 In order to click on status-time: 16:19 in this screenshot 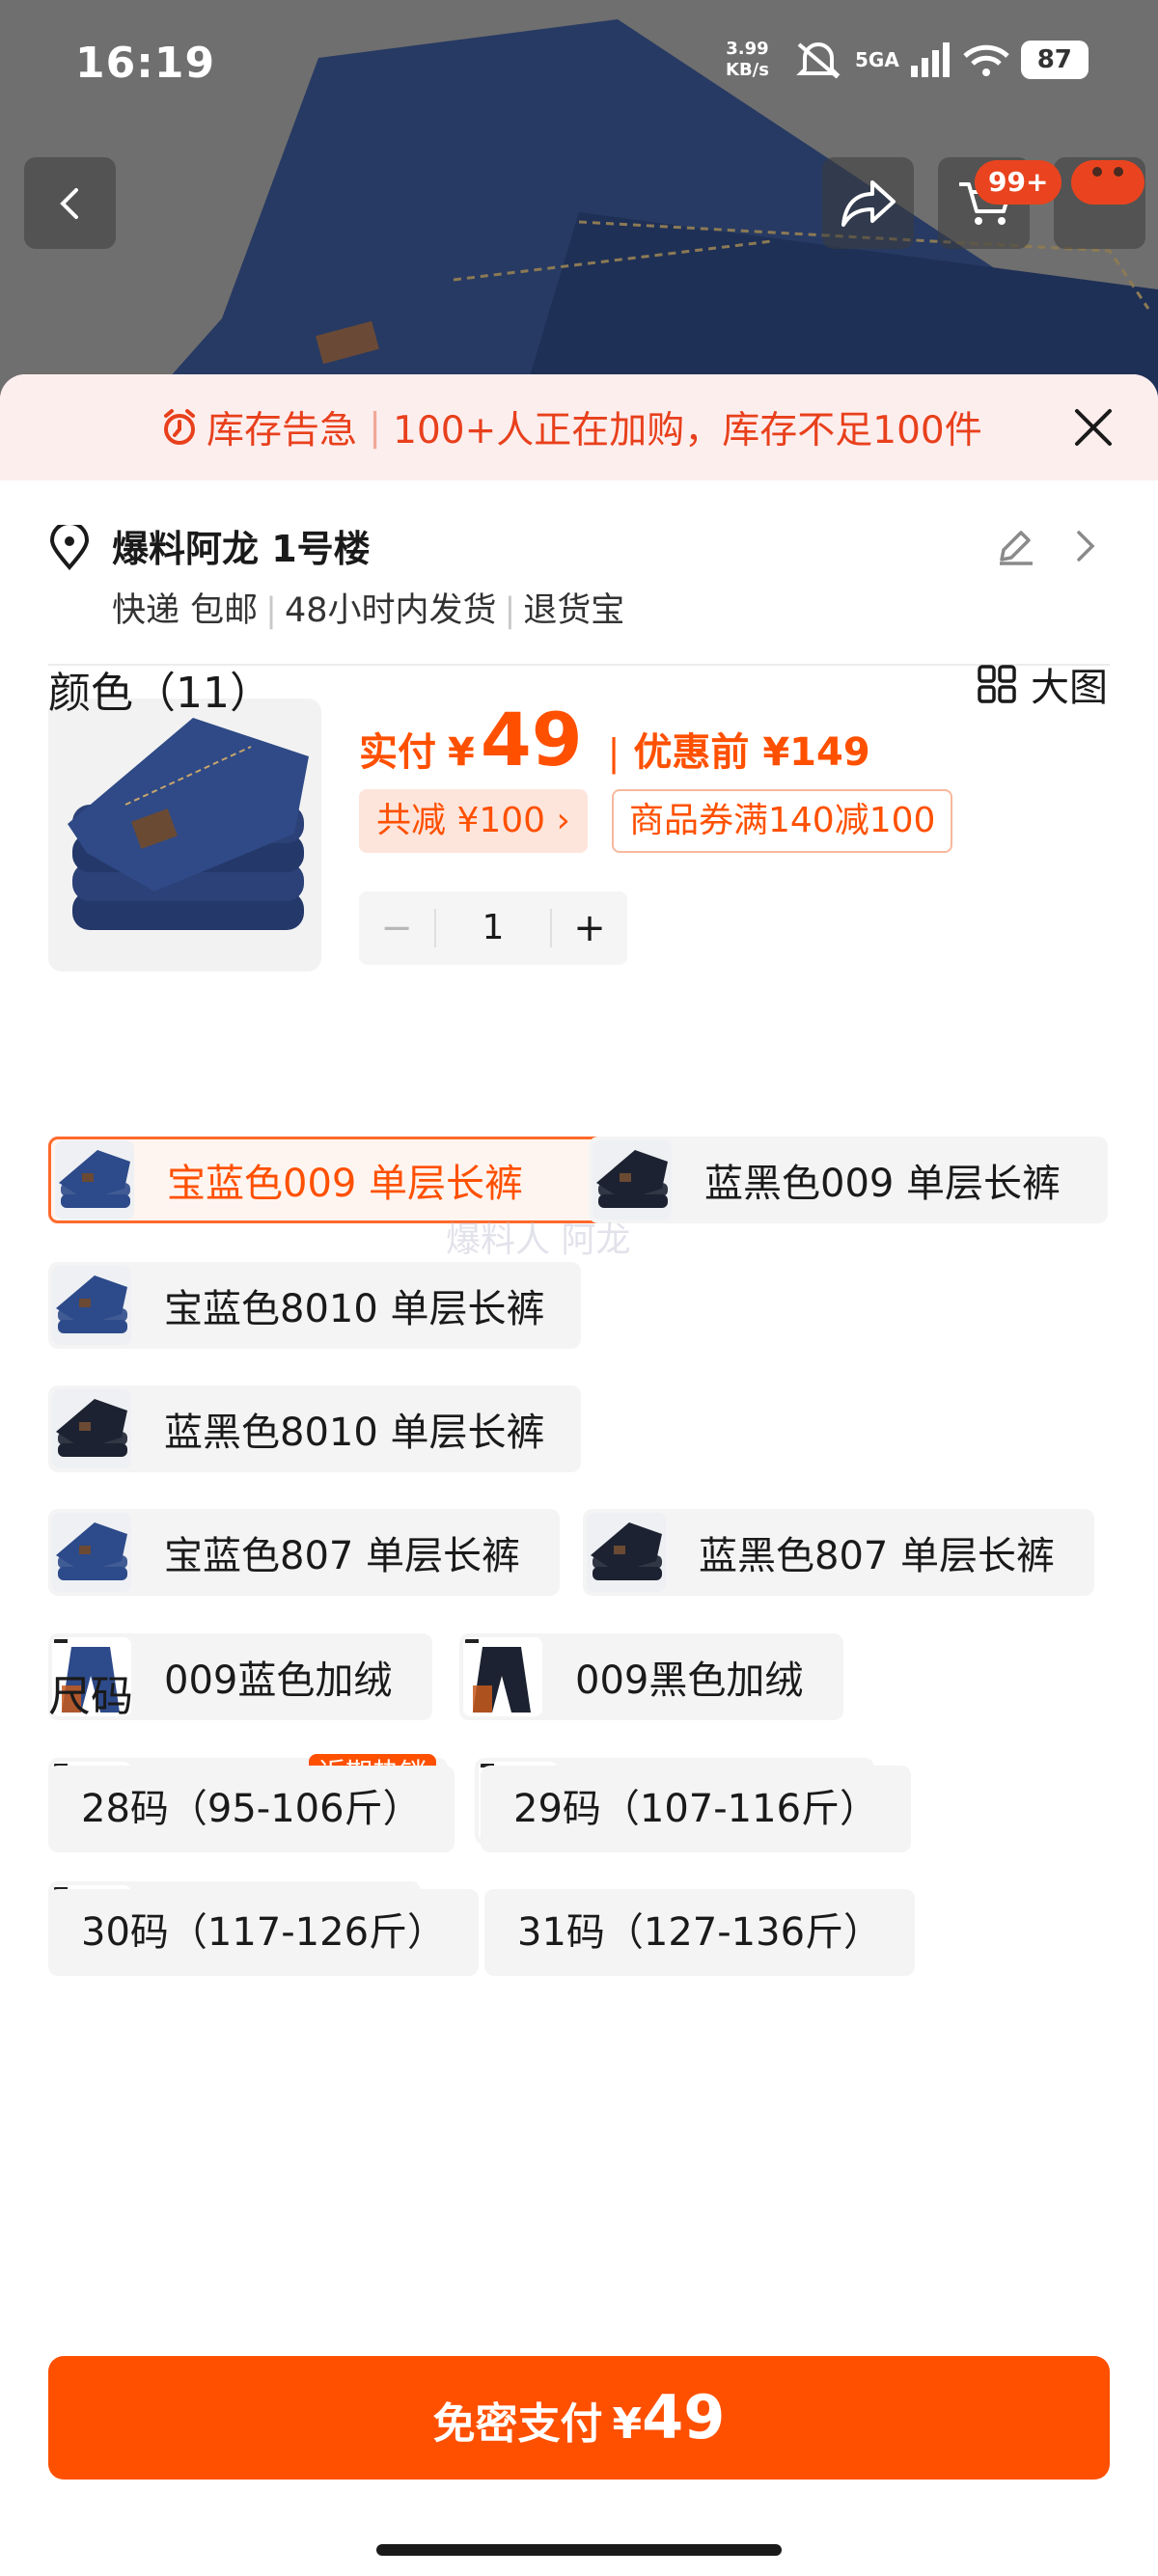, I will do `click(145, 64)`.